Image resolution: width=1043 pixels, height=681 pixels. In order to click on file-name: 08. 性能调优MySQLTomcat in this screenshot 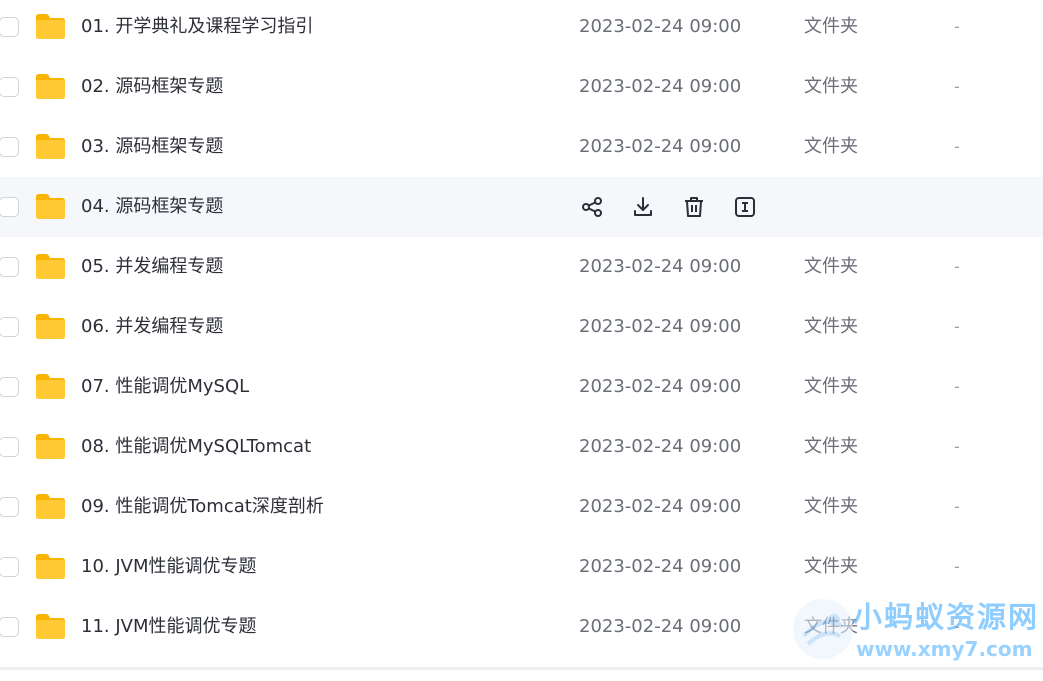, I will do `click(196, 447)`.